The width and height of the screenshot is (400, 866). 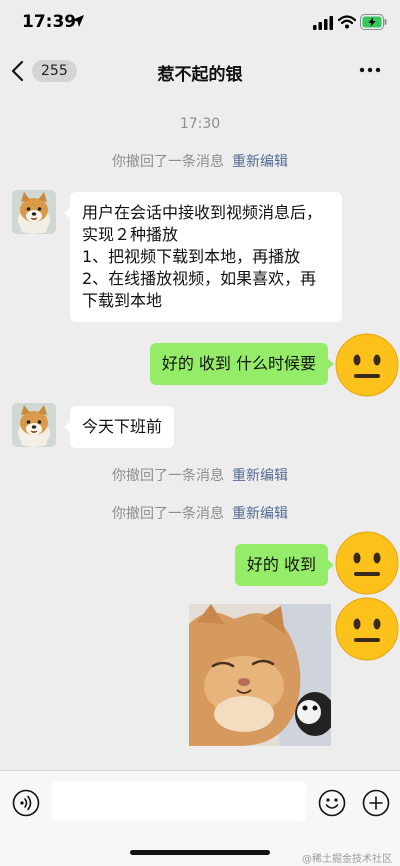 What do you see at coordinates (200, 124) in the screenshot?
I see `time-label: 17:30` at bounding box center [200, 124].